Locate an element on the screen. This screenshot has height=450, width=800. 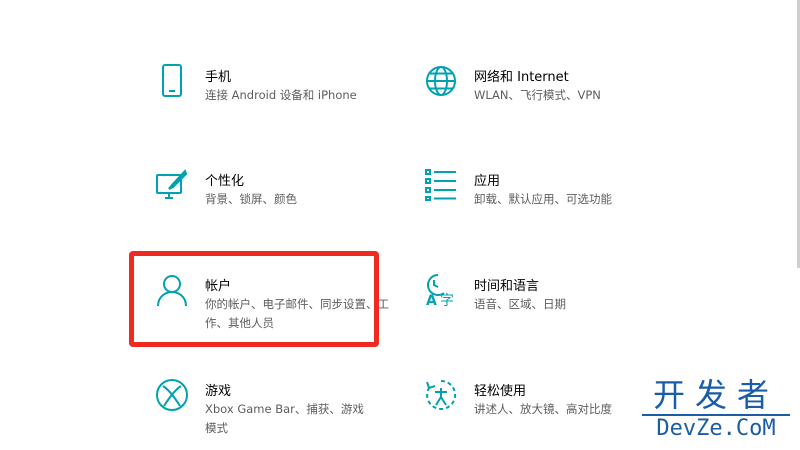
tile-time-language-desc: 语音、区域、日期 is located at coordinates (520, 304).